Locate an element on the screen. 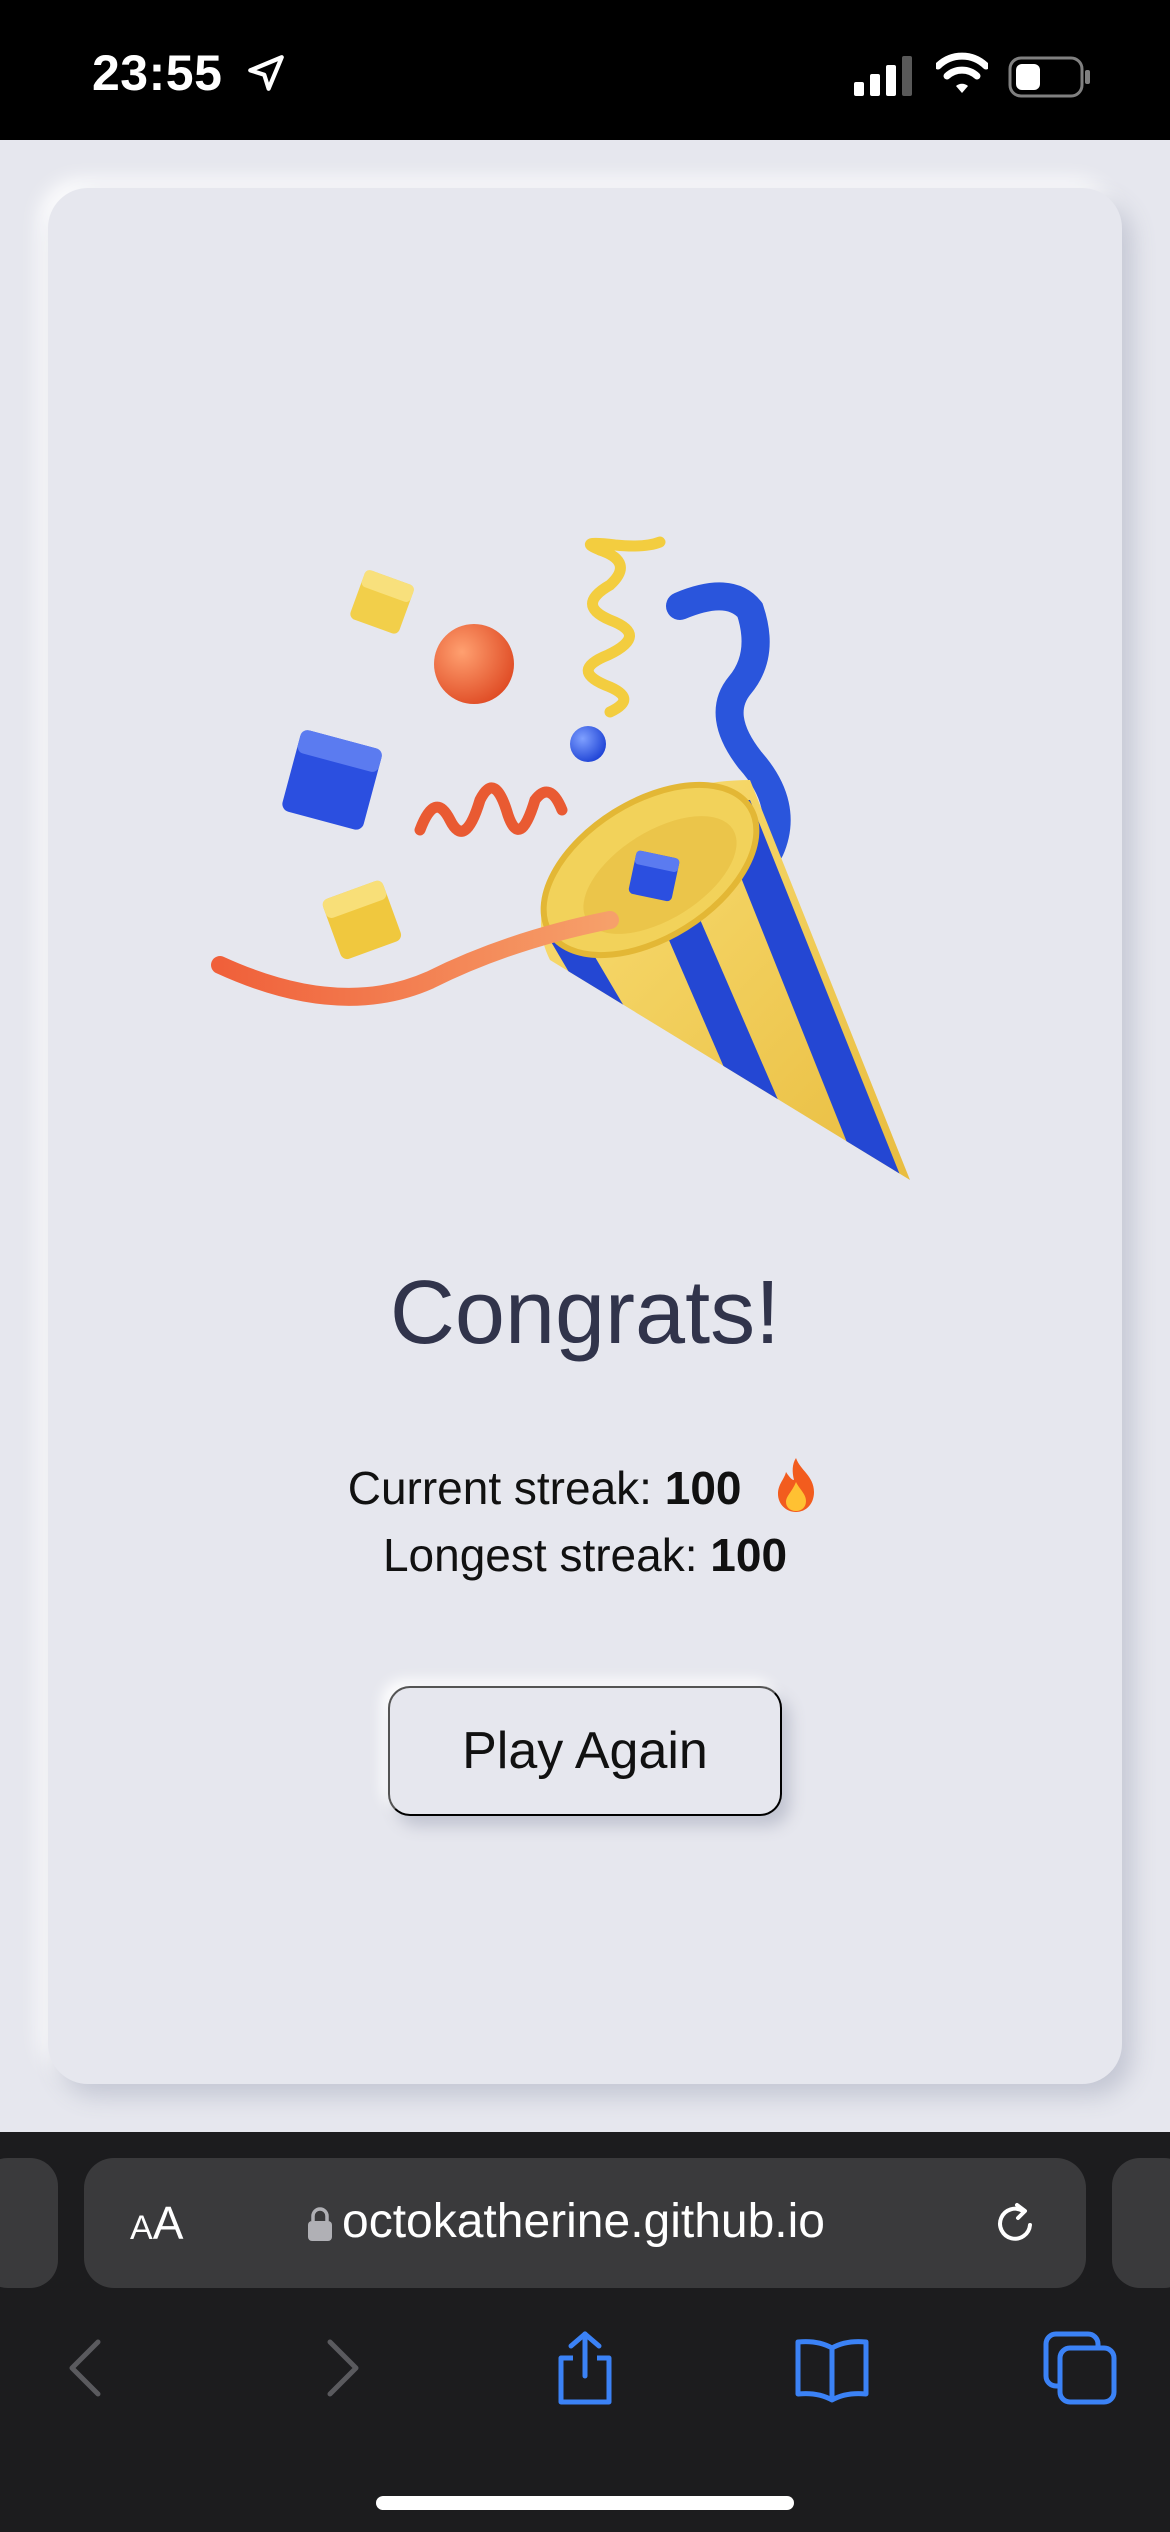  previous-tab-peek is located at coordinates (29, 2223).